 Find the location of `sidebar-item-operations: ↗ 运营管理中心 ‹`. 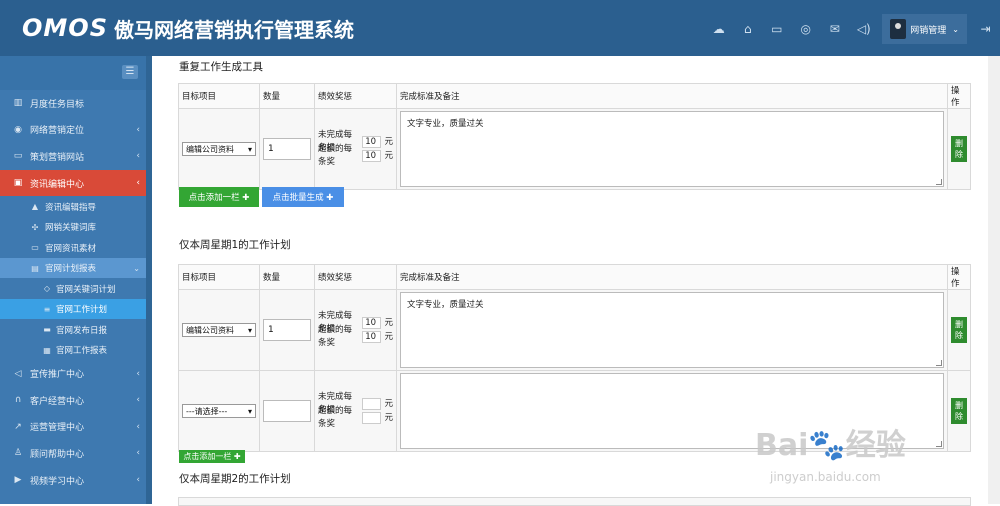

sidebar-item-operations: ↗ 运营管理中心 ‹ is located at coordinates (76, 427).